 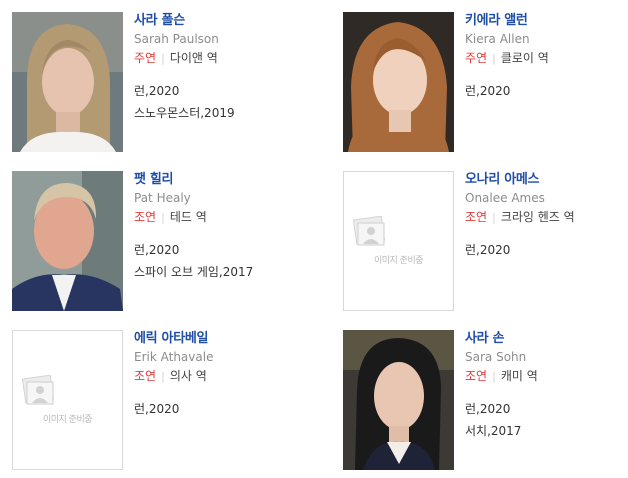 I want to click on actor-name: 키에라 앨런, so click(x=546, y=21).